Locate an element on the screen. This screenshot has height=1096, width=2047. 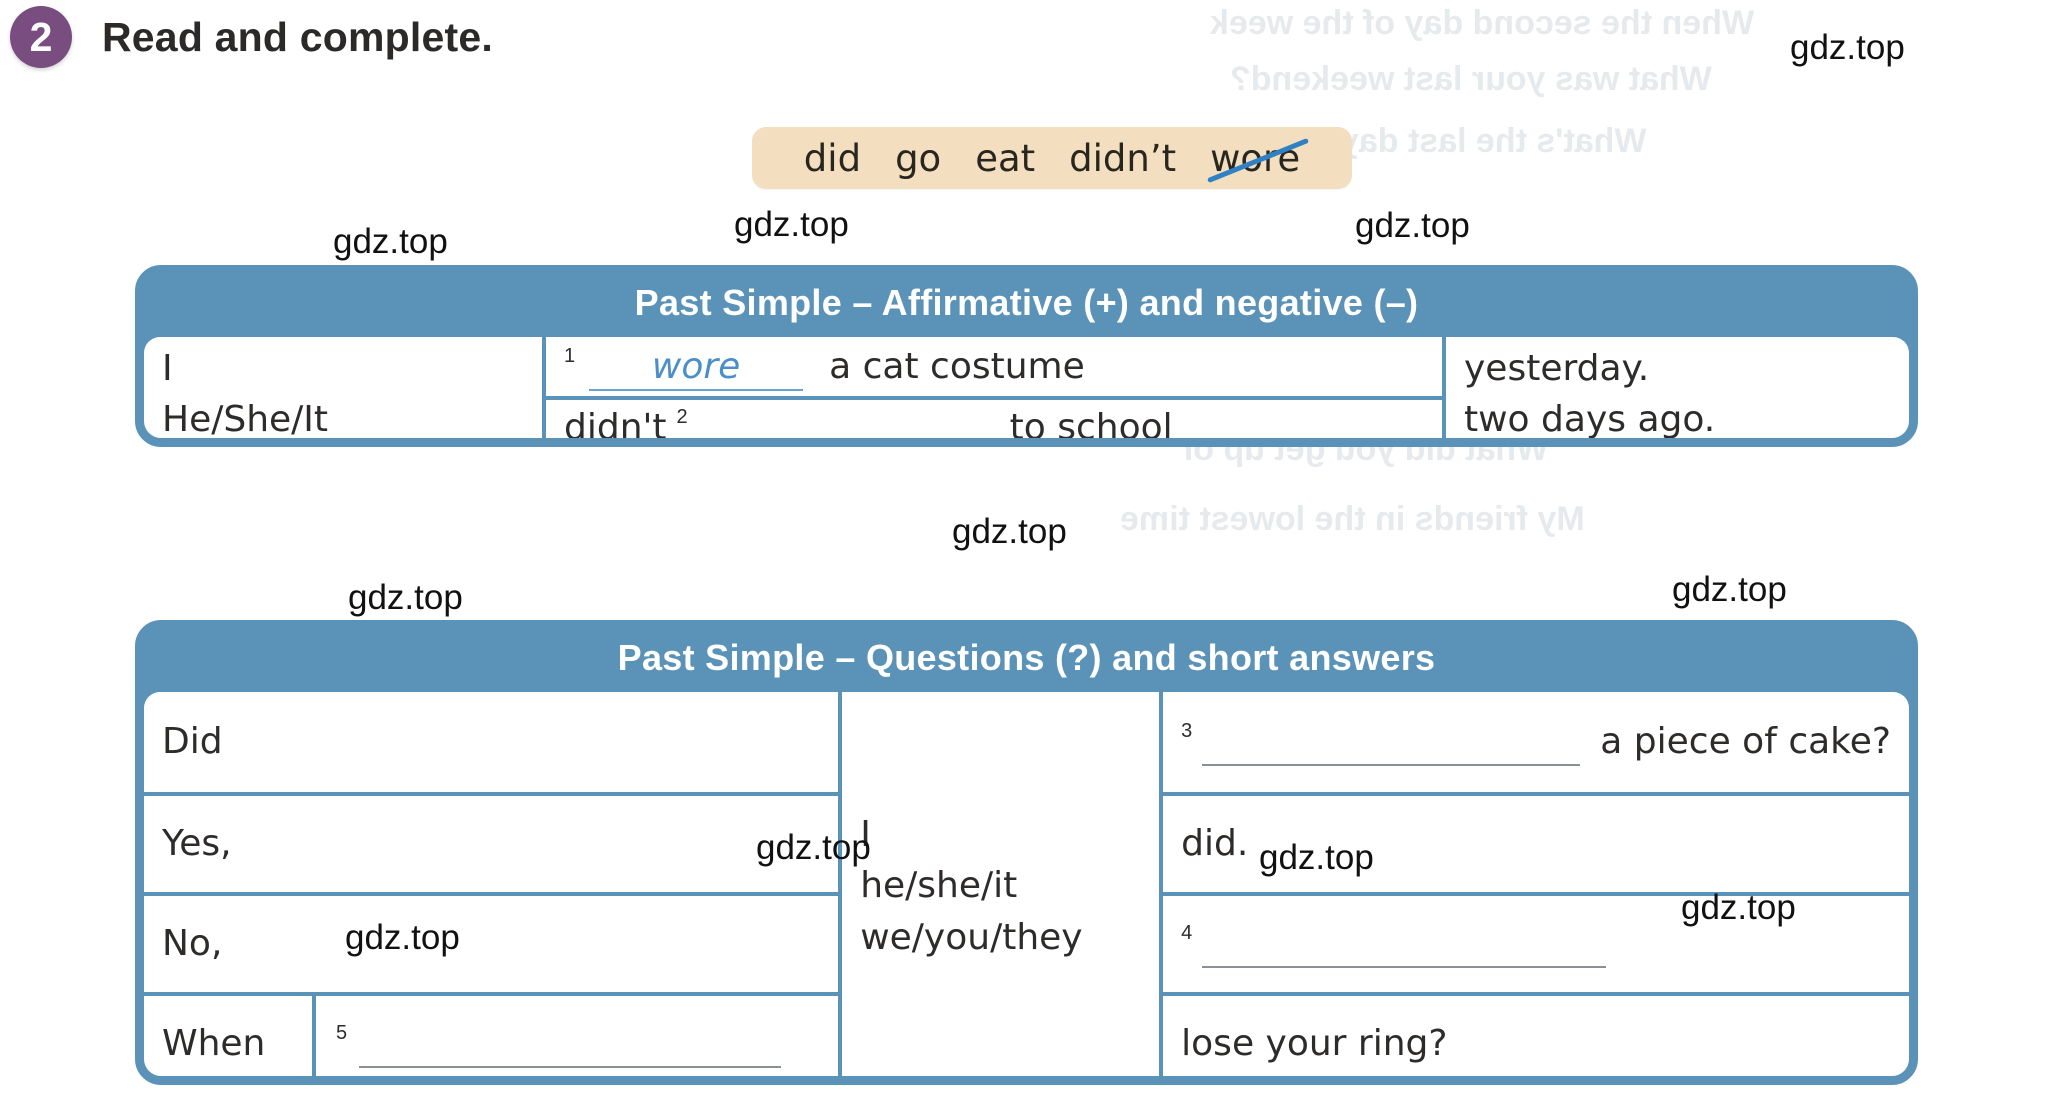
blank-3-wrap: 3 is located at coordinates (1381, 742).